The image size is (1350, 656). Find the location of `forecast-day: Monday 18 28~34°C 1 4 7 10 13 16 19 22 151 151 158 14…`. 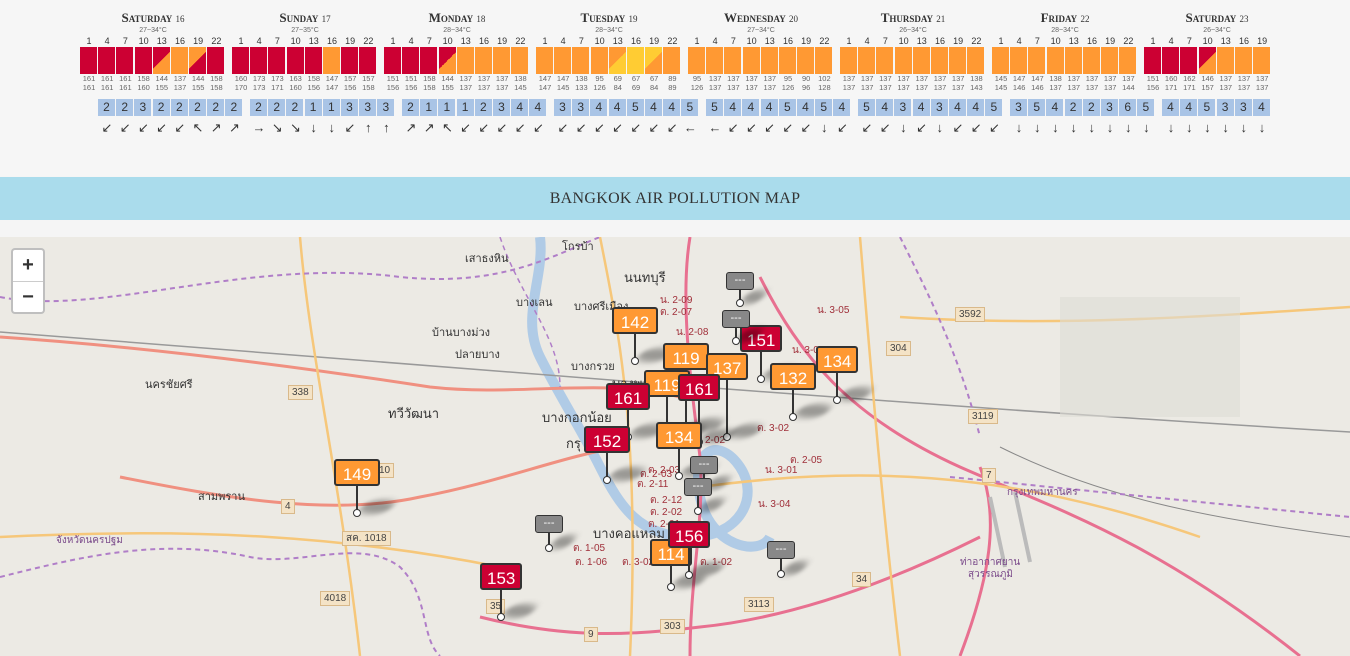

forecast-day: Monday 18 28~34°C 1 4 7 10 13 16 19 22 151 151 158 14… is located at coordinates (465, 72).